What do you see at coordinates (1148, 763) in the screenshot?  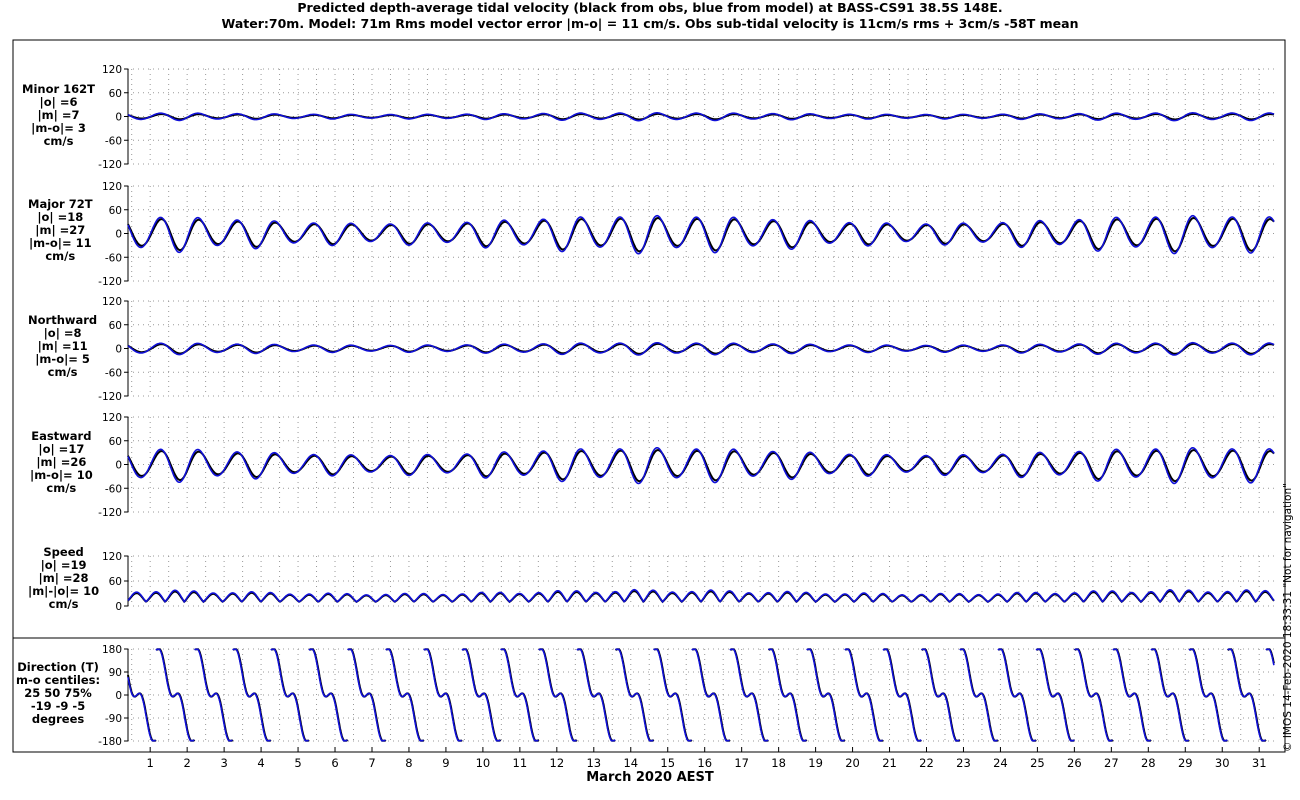 I see `x-tick-label: 28` at bounding box center [1148, 763].